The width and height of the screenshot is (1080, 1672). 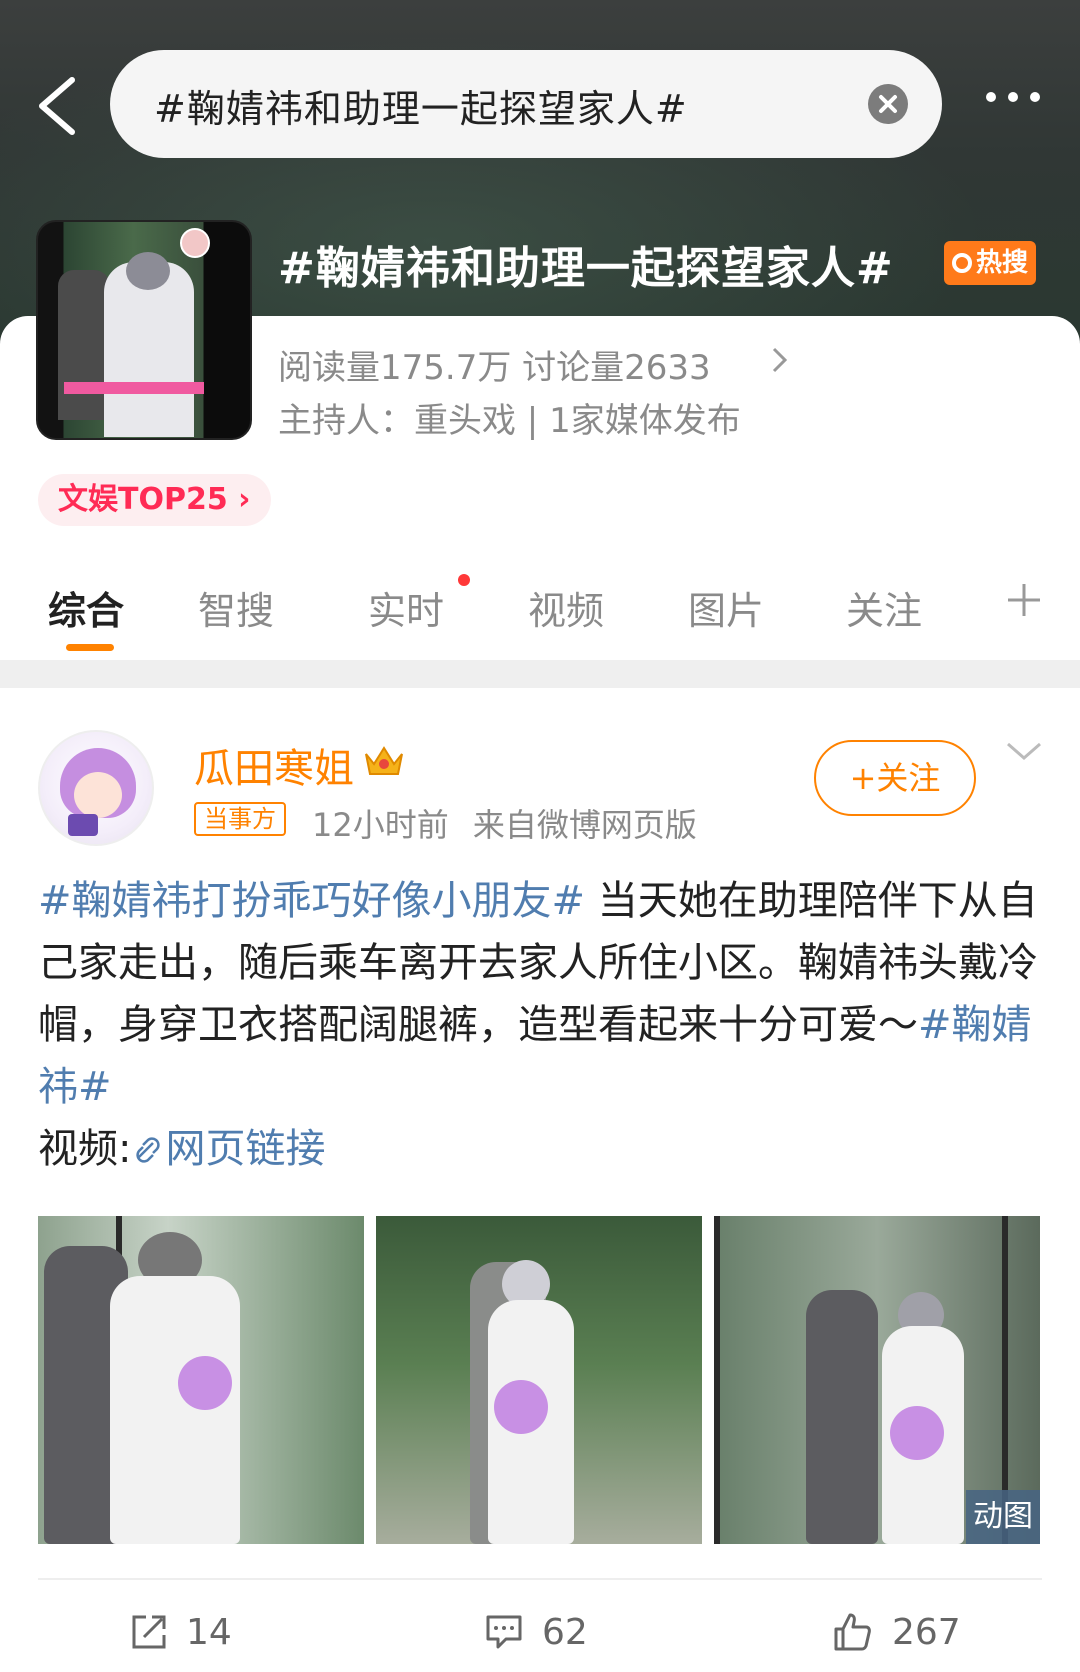 I want to click on thumbs-up-icon, so click(x=852, y=1632).